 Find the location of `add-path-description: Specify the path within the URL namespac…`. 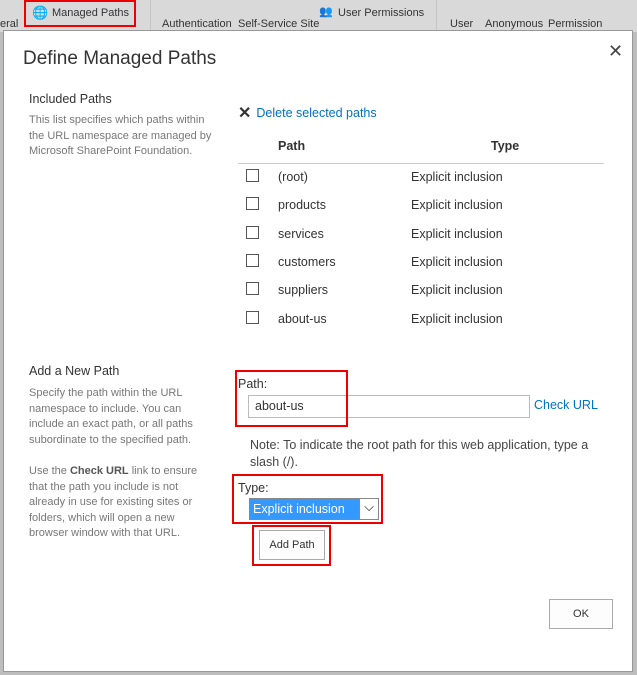

add-path-description: Specify the path within the URL namespac… is located at coordinates (111, 416).